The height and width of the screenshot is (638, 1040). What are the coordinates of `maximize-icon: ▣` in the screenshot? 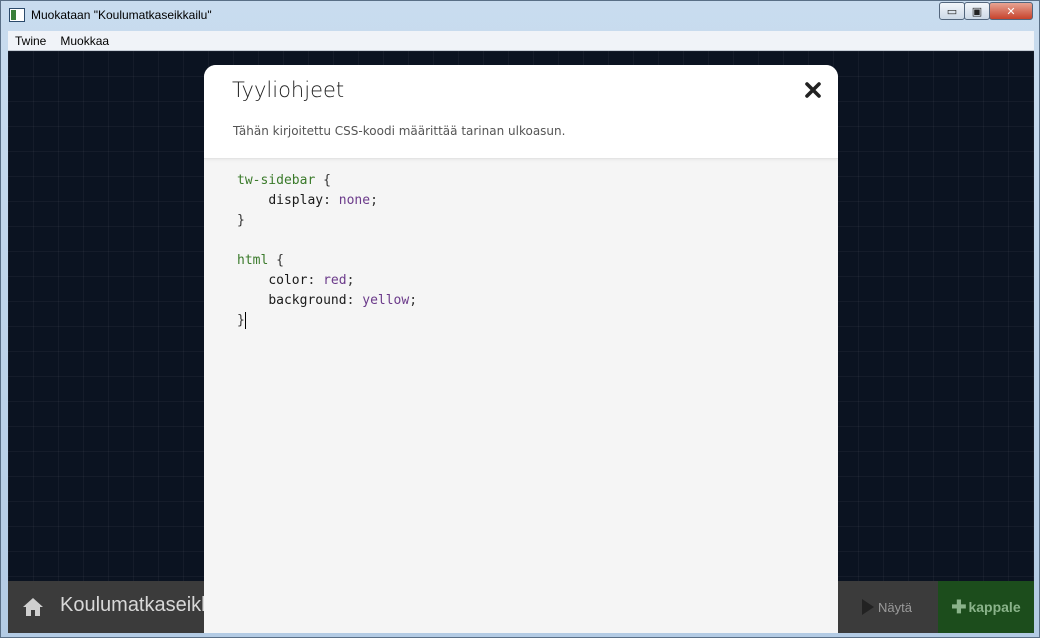 It's located at (977, 11).